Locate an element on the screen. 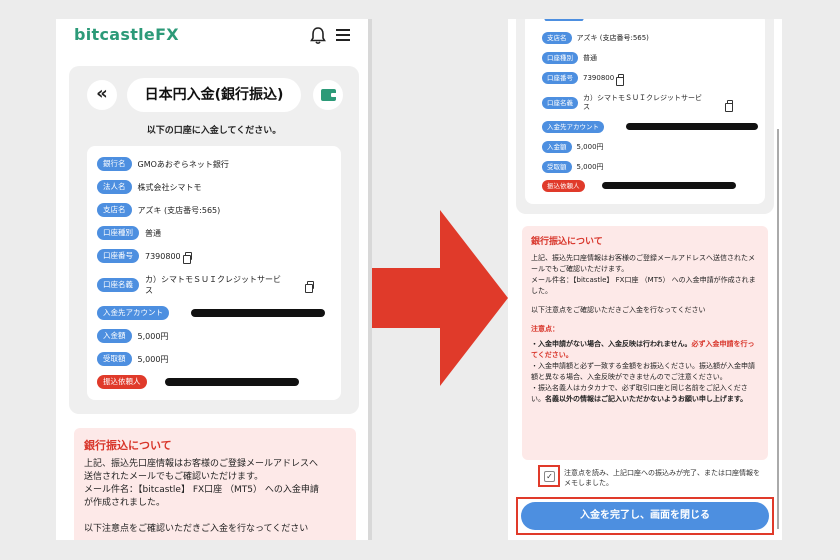  wallet-icon is located at coordinates (329, 95).